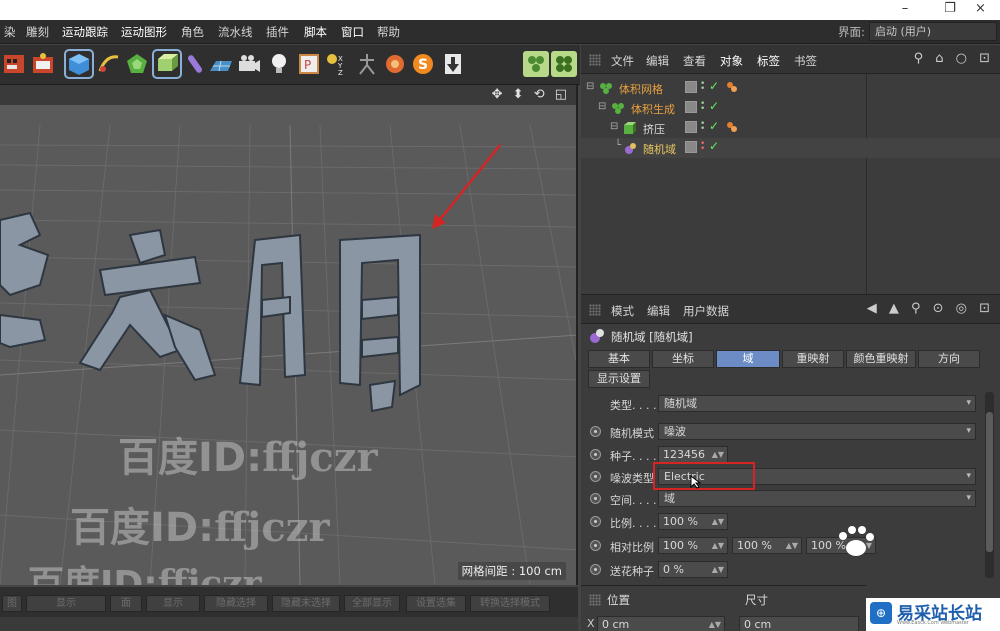 The width and height of the screenshot is (1000, 631). Describe the element at coordinates (790, 59) in the screenshot. I see `object-manager-header: 文件 编辑 查看 对象 标签 书签 ⚲ ⌂ ○ ⊡` at that location.